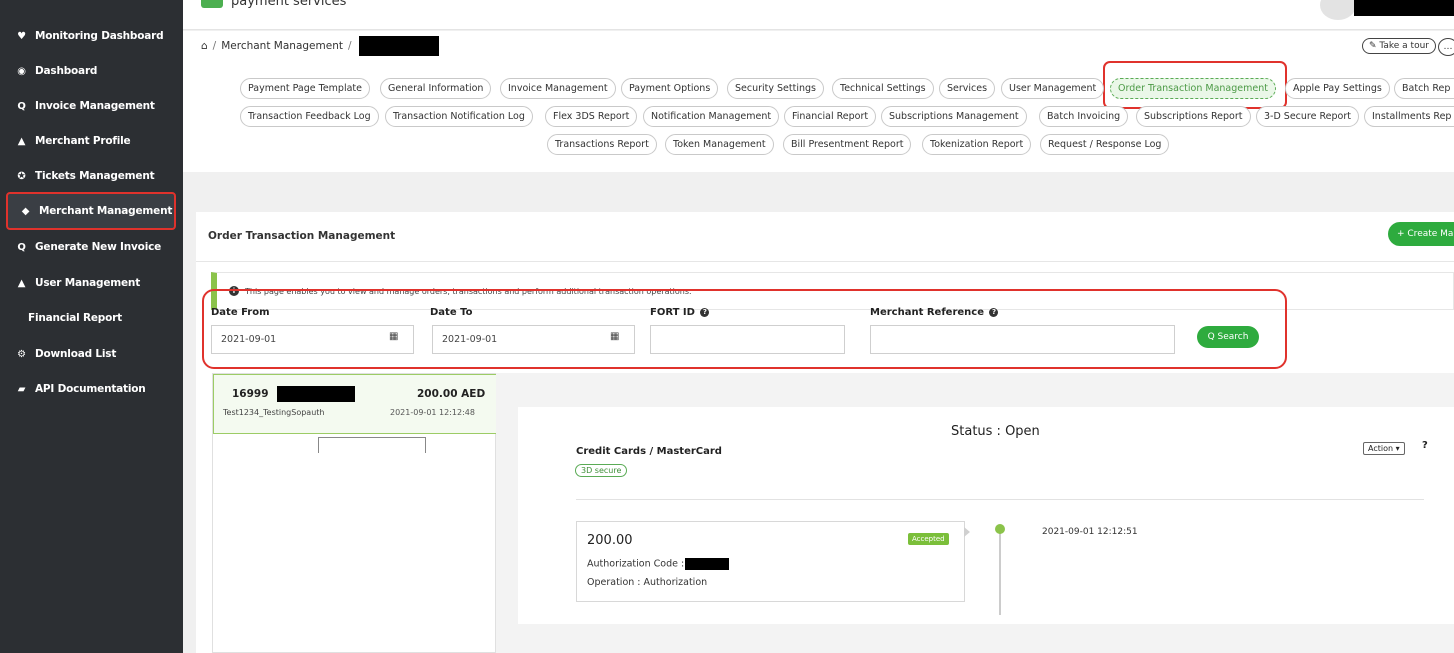 The width and height of the screenshot is (1454, 653). Describe the element at coordinates (312, 339) in the screenshot. I see `date-from-input: 2021-09-01` at that location.